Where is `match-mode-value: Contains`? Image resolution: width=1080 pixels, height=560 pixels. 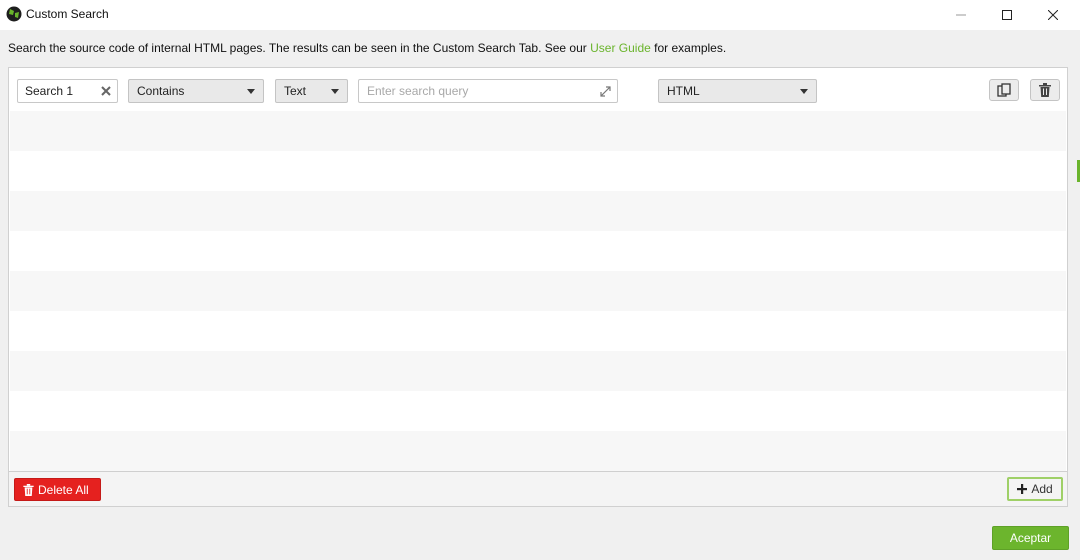 match-mode-value: Contains is located at coordinates (161, 91).